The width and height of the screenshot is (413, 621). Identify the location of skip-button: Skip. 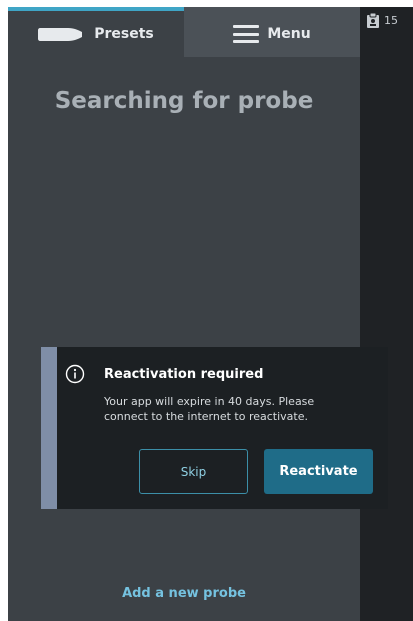
(193, 471).